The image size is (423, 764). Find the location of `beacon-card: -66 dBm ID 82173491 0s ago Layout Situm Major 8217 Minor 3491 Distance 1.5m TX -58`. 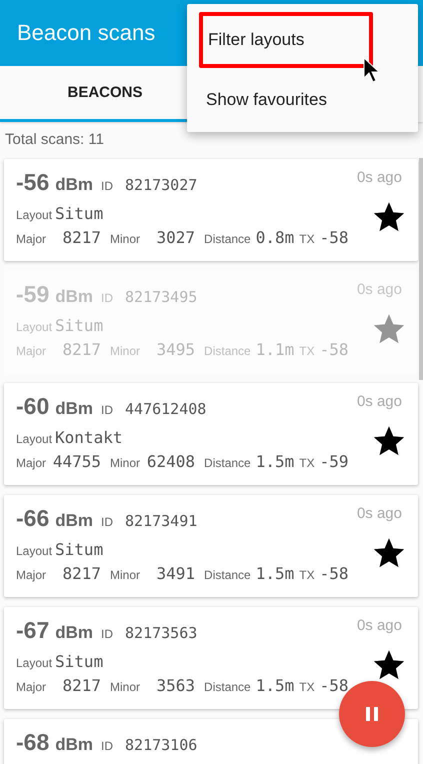

beacon-card: -66 dBm ID 82173491 0s ago Layout Situm Major 8217 Minor 3491 Distance 1.5m TX -58 is located at coordinates (211, 546).